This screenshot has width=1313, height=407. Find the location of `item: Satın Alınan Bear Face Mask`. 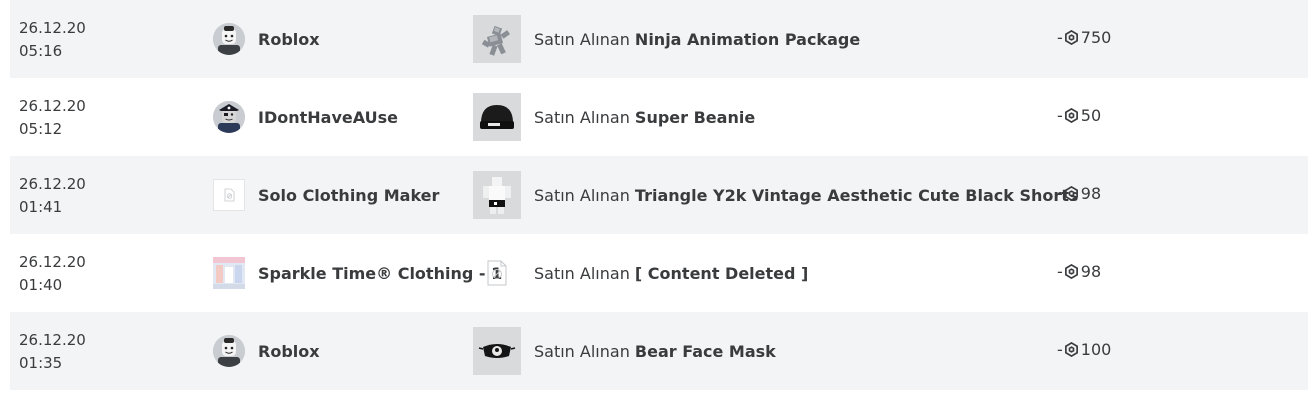

item: Satın Alınan Bear Face Mask is located at coordinates (624, 351).